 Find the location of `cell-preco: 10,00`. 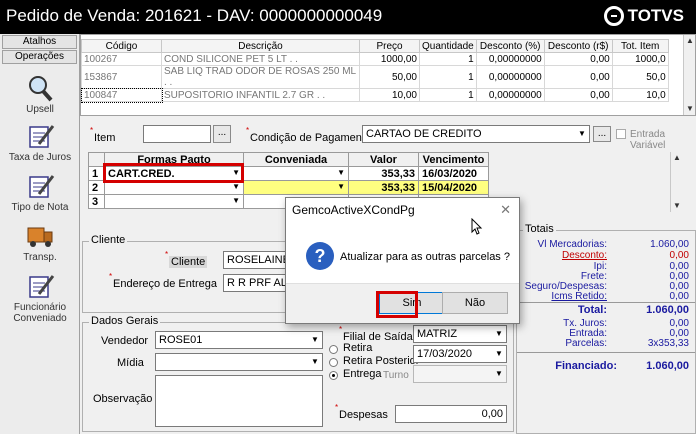

cell-preco: 10,00 is located at coordinates (389, 95).